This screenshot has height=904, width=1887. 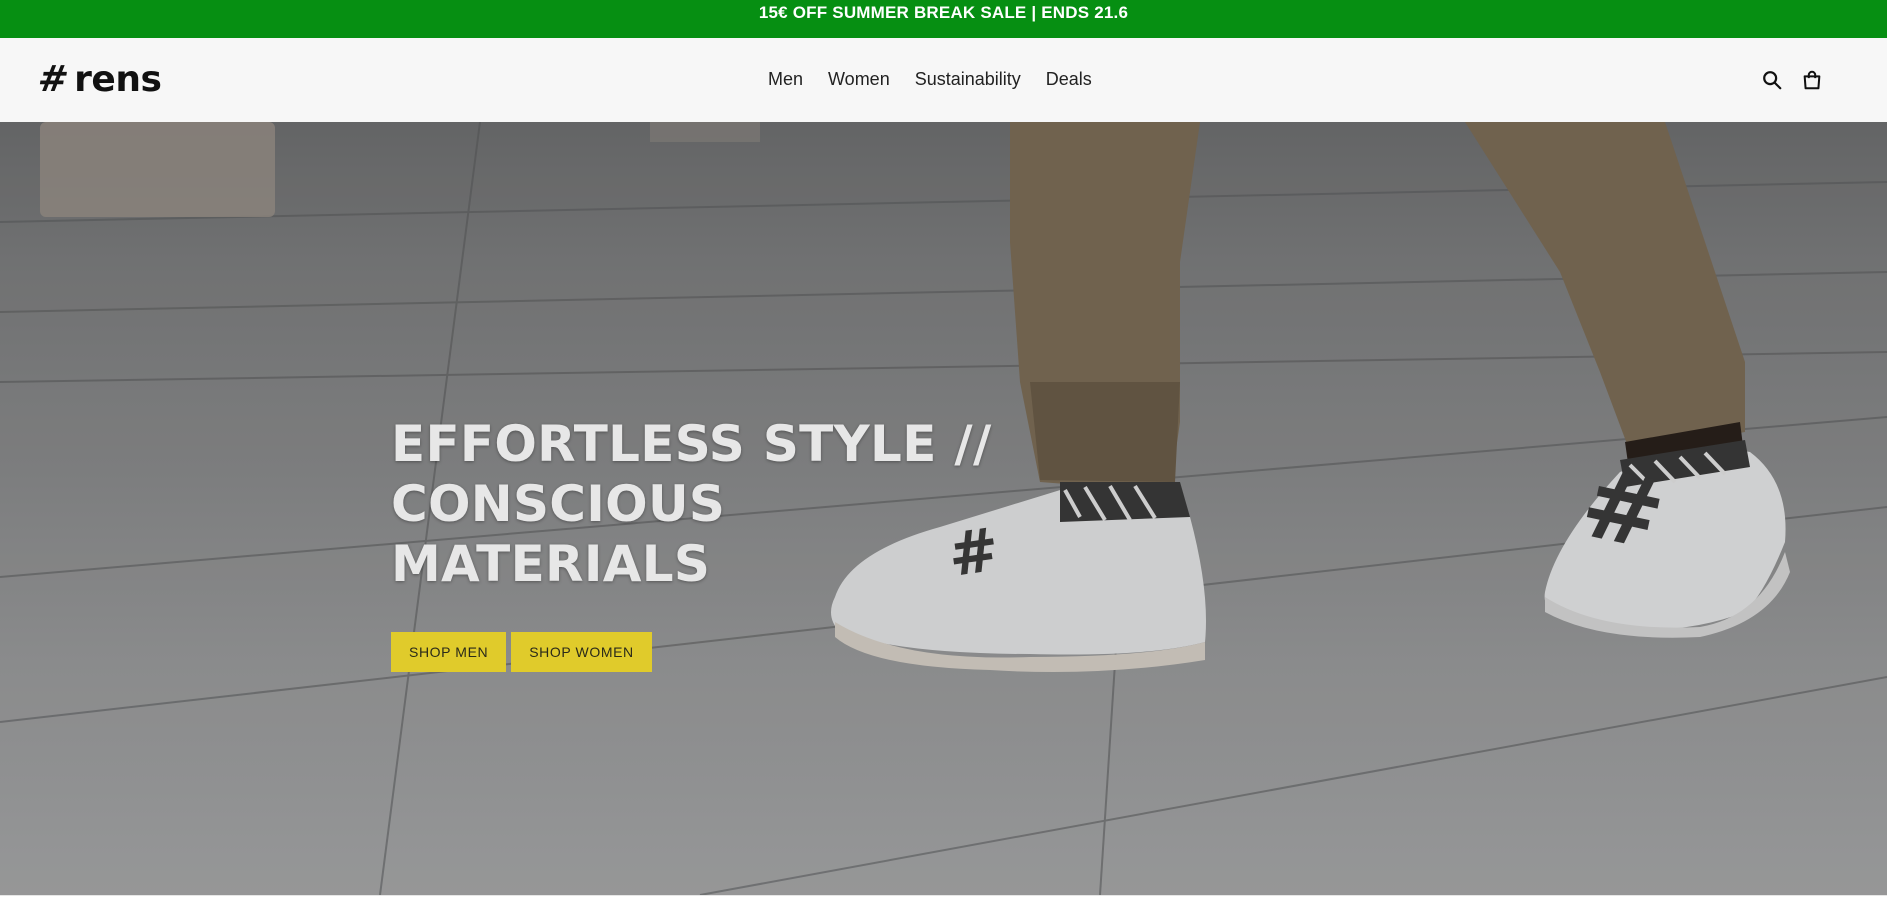 I want to click on hero-title: EFFORTLESS STYLE // CONSCIOUS MATERIALS, so click(x=841, y=504).